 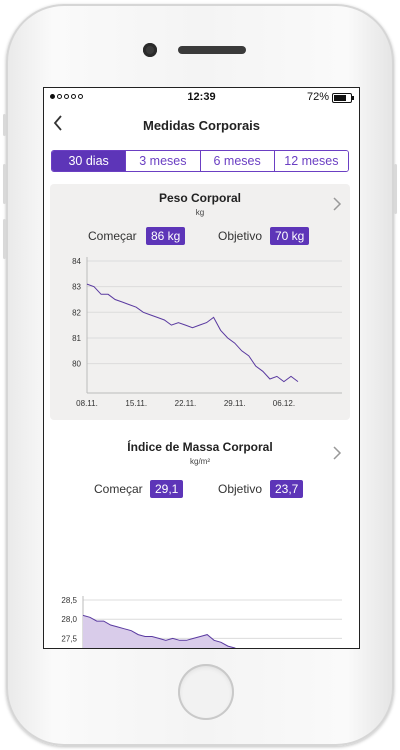 I want to click on mute-switch, so click(x=4, y=125).